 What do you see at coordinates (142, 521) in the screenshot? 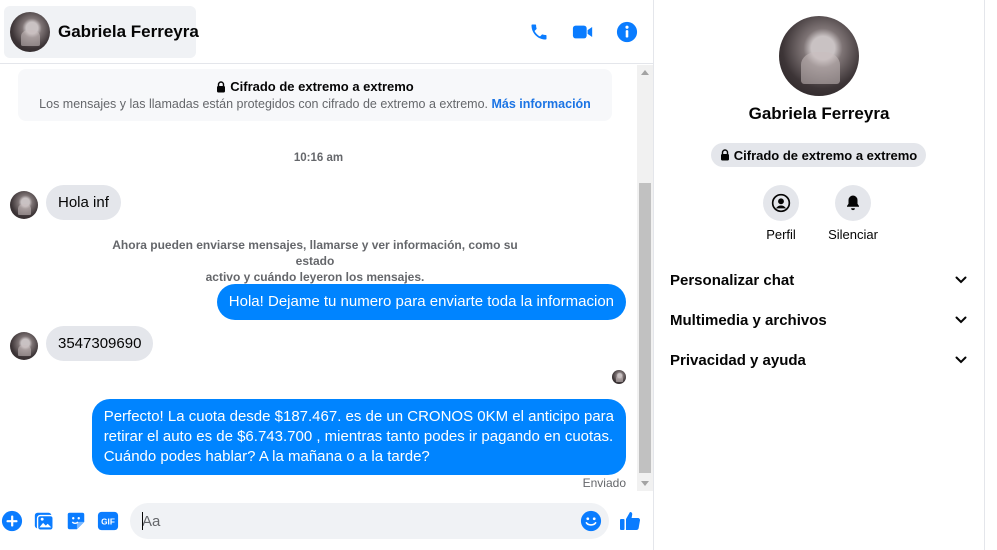
I see `text-caret` at bounding box center [142, 521].